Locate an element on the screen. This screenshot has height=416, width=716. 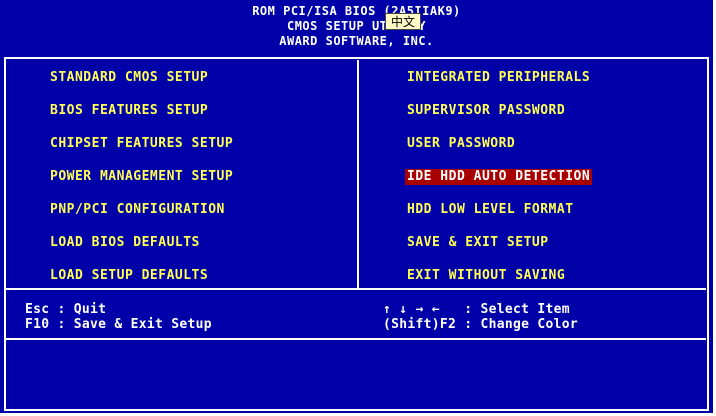
menu-item-load-setup-defaults: LOAD SETUP DEFAULTS is located at coordinates (129, 276).